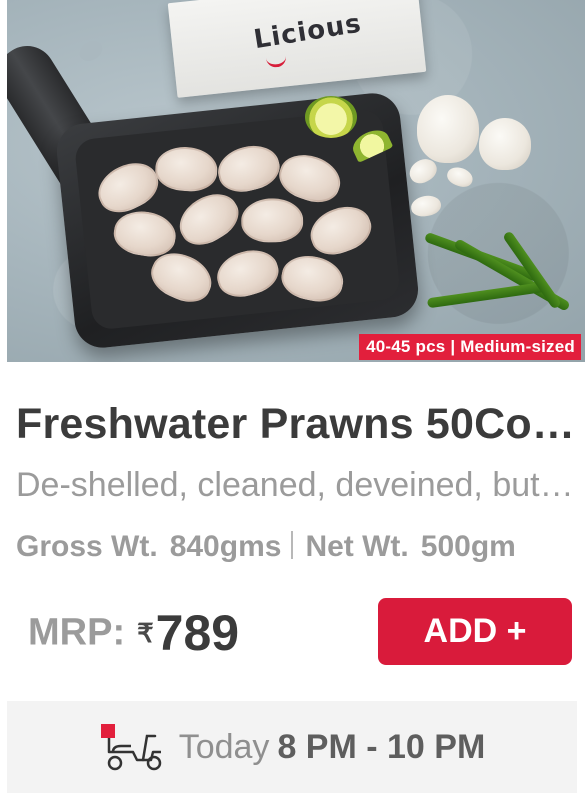 Image resolution: width=587 pixels, height=796 pixels. I want to click on net-weight-value: 500gm, so click(468, 546).